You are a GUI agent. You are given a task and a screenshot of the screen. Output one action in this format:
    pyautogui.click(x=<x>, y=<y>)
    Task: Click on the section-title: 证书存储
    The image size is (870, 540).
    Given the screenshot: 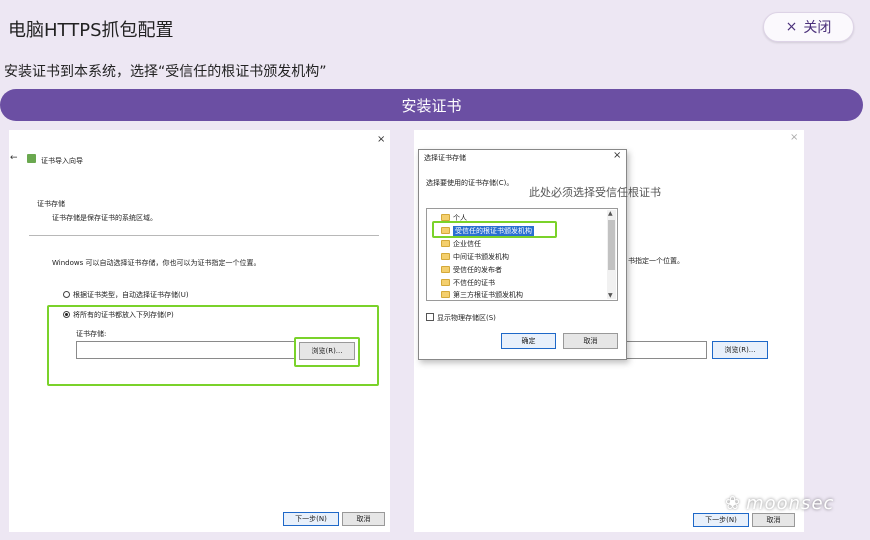 What is the action you would take?
    pyautogui.click(x=51, y=204)
    